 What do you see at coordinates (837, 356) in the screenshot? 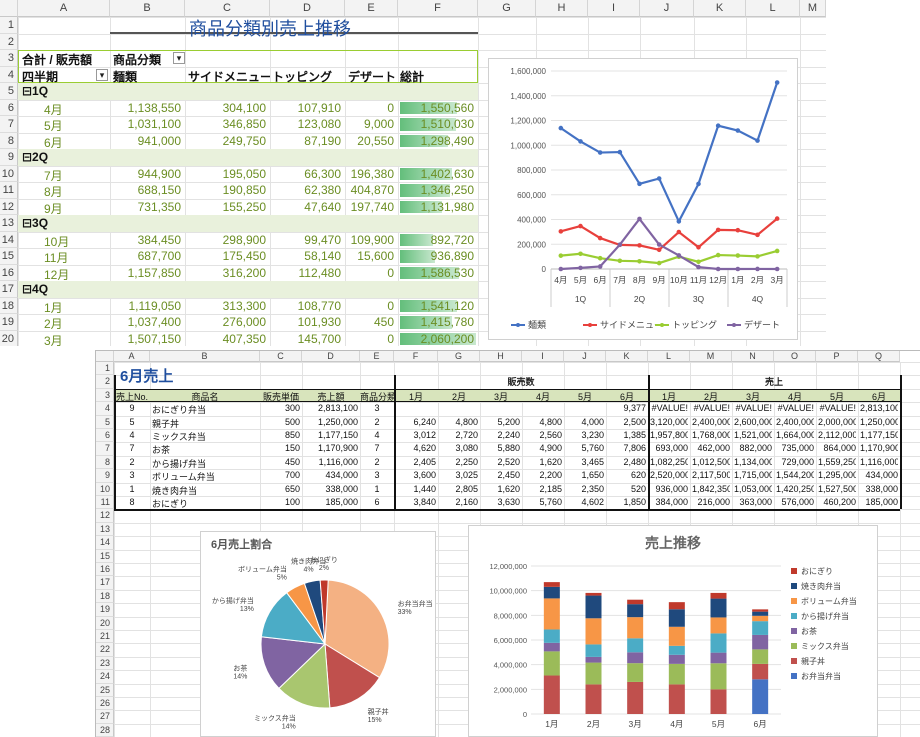
I see `column-header-P: P` at bounding box center [837, 356].